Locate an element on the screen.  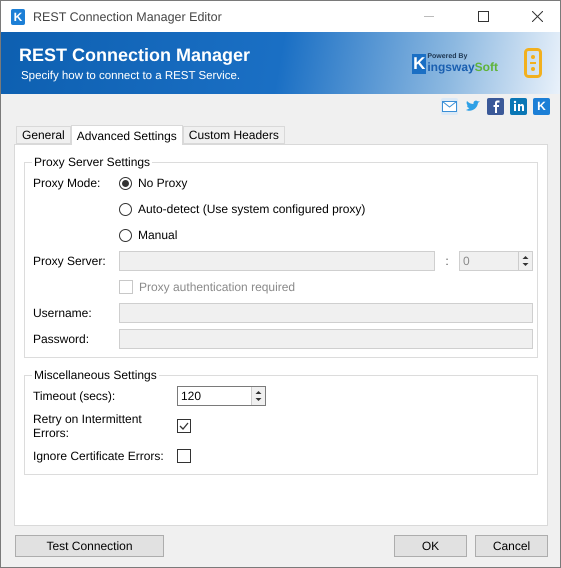
tab: General is located at coordinates (43, 135).